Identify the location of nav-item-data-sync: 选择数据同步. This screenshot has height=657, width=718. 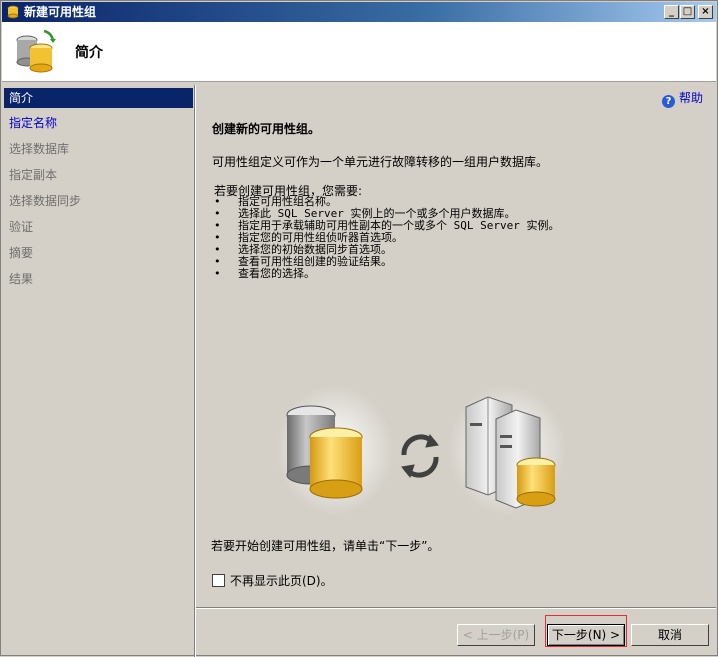
(45, 201).